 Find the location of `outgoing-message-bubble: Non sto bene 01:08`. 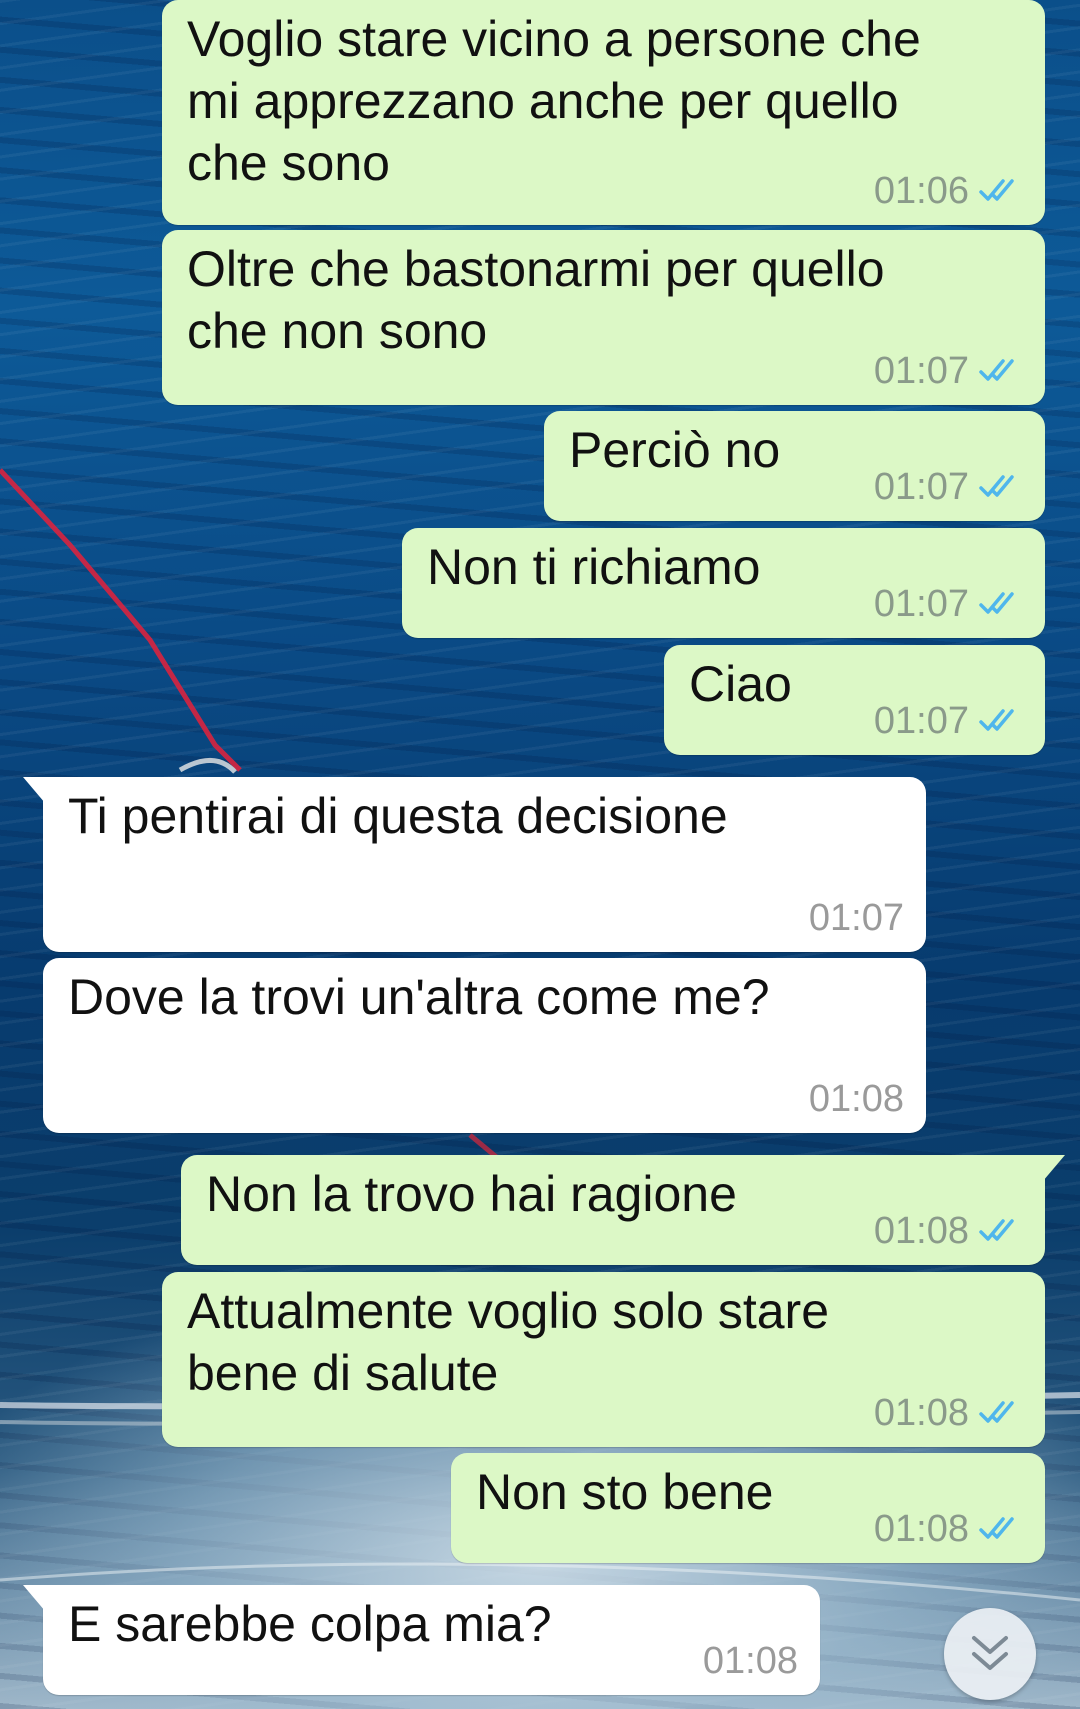

outgoing-message-bubble: Non sto bene 01:08 is located at coordinates (748, 1508).